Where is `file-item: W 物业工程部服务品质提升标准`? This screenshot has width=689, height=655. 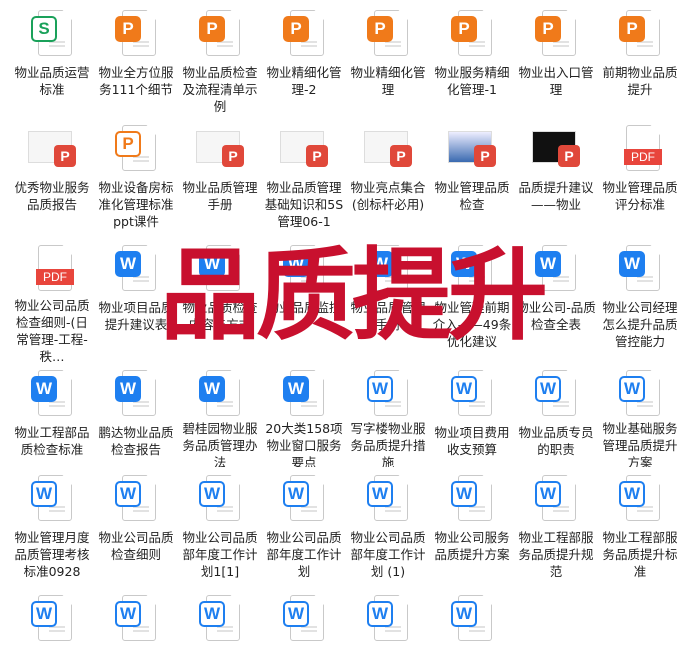
file-item: W 物业工程部服务品质提升标准 is located at coordinates (640, 530).